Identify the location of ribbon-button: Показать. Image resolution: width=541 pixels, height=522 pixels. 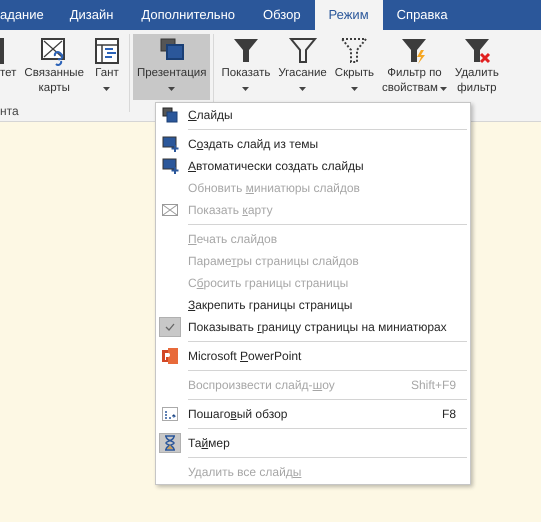
(245, 67).